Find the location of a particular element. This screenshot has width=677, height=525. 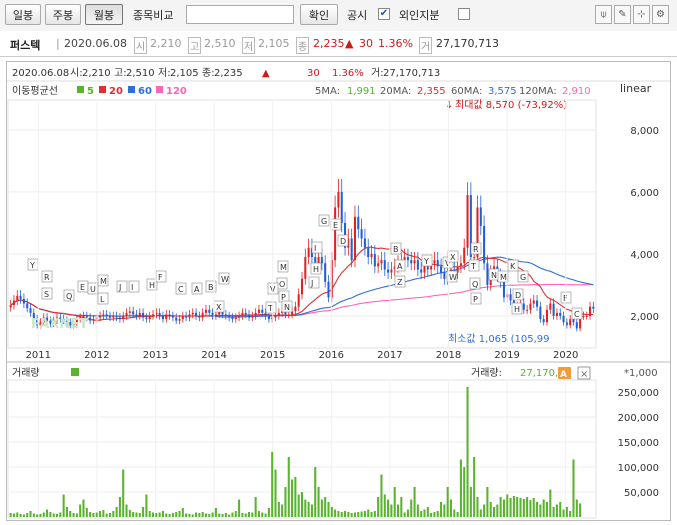

confirm-button: 확인 is located at coordinates (319, 14).